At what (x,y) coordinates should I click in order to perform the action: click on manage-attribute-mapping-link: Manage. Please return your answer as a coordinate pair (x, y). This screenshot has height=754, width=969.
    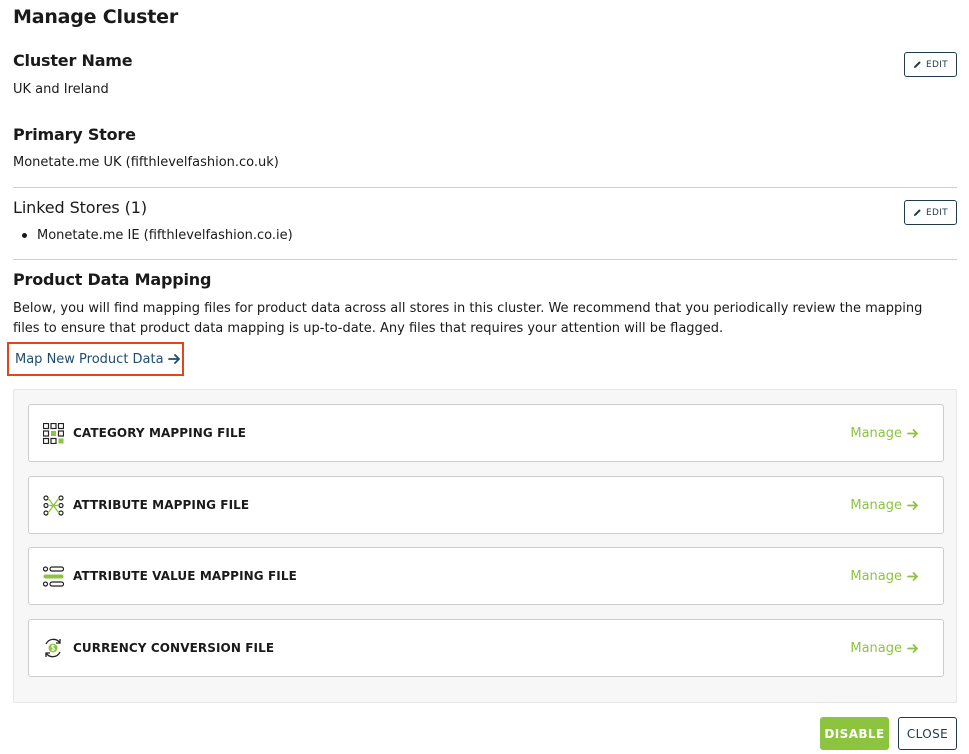
    Looking at the image, I should click on (884, 505).